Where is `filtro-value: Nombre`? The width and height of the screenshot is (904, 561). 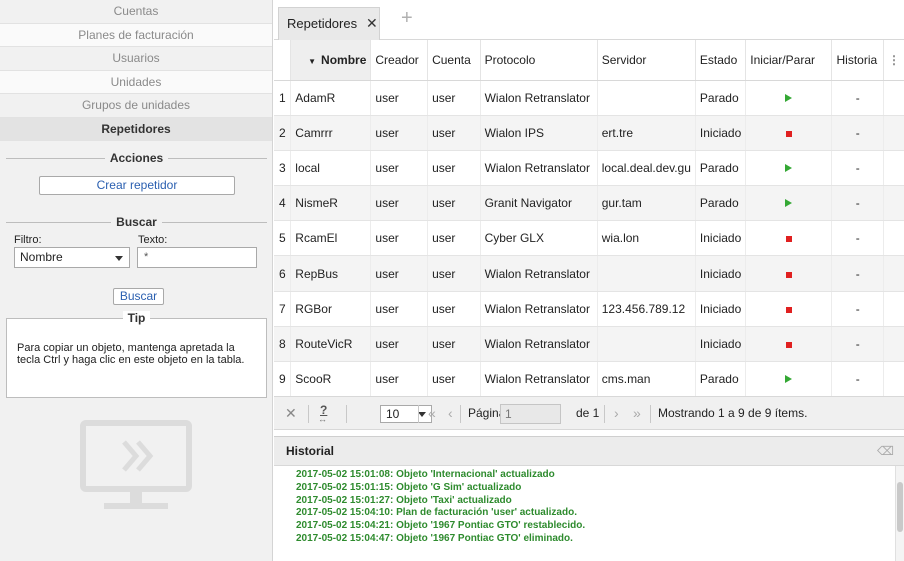 filtro-value: Nombre is located at coordinates (41, 257).